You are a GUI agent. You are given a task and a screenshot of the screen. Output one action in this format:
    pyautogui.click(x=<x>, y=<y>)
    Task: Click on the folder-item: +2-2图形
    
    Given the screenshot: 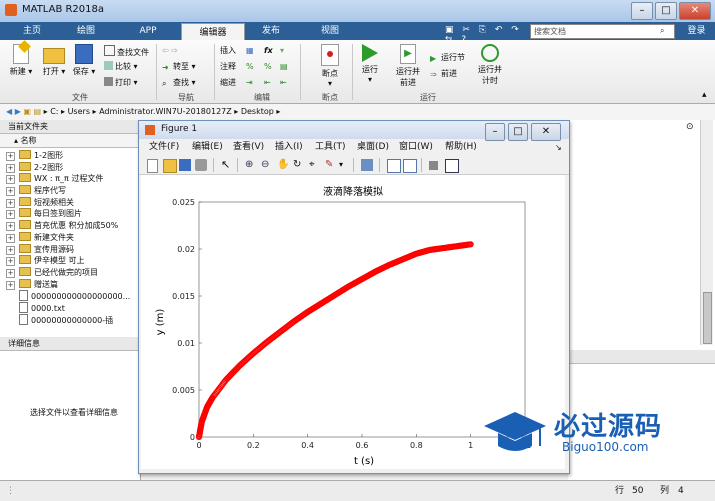 What is the action you would take?
    pyautogui.click(x=73, y=167)
    